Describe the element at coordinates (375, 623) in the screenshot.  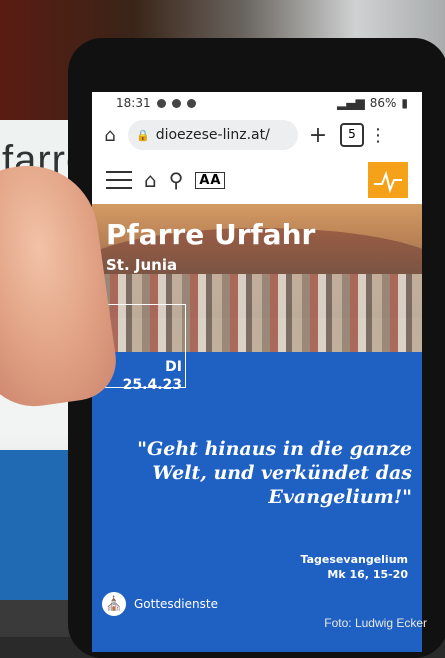
I see `photo-credit: Foto: Ludwig Ecker` at that location.